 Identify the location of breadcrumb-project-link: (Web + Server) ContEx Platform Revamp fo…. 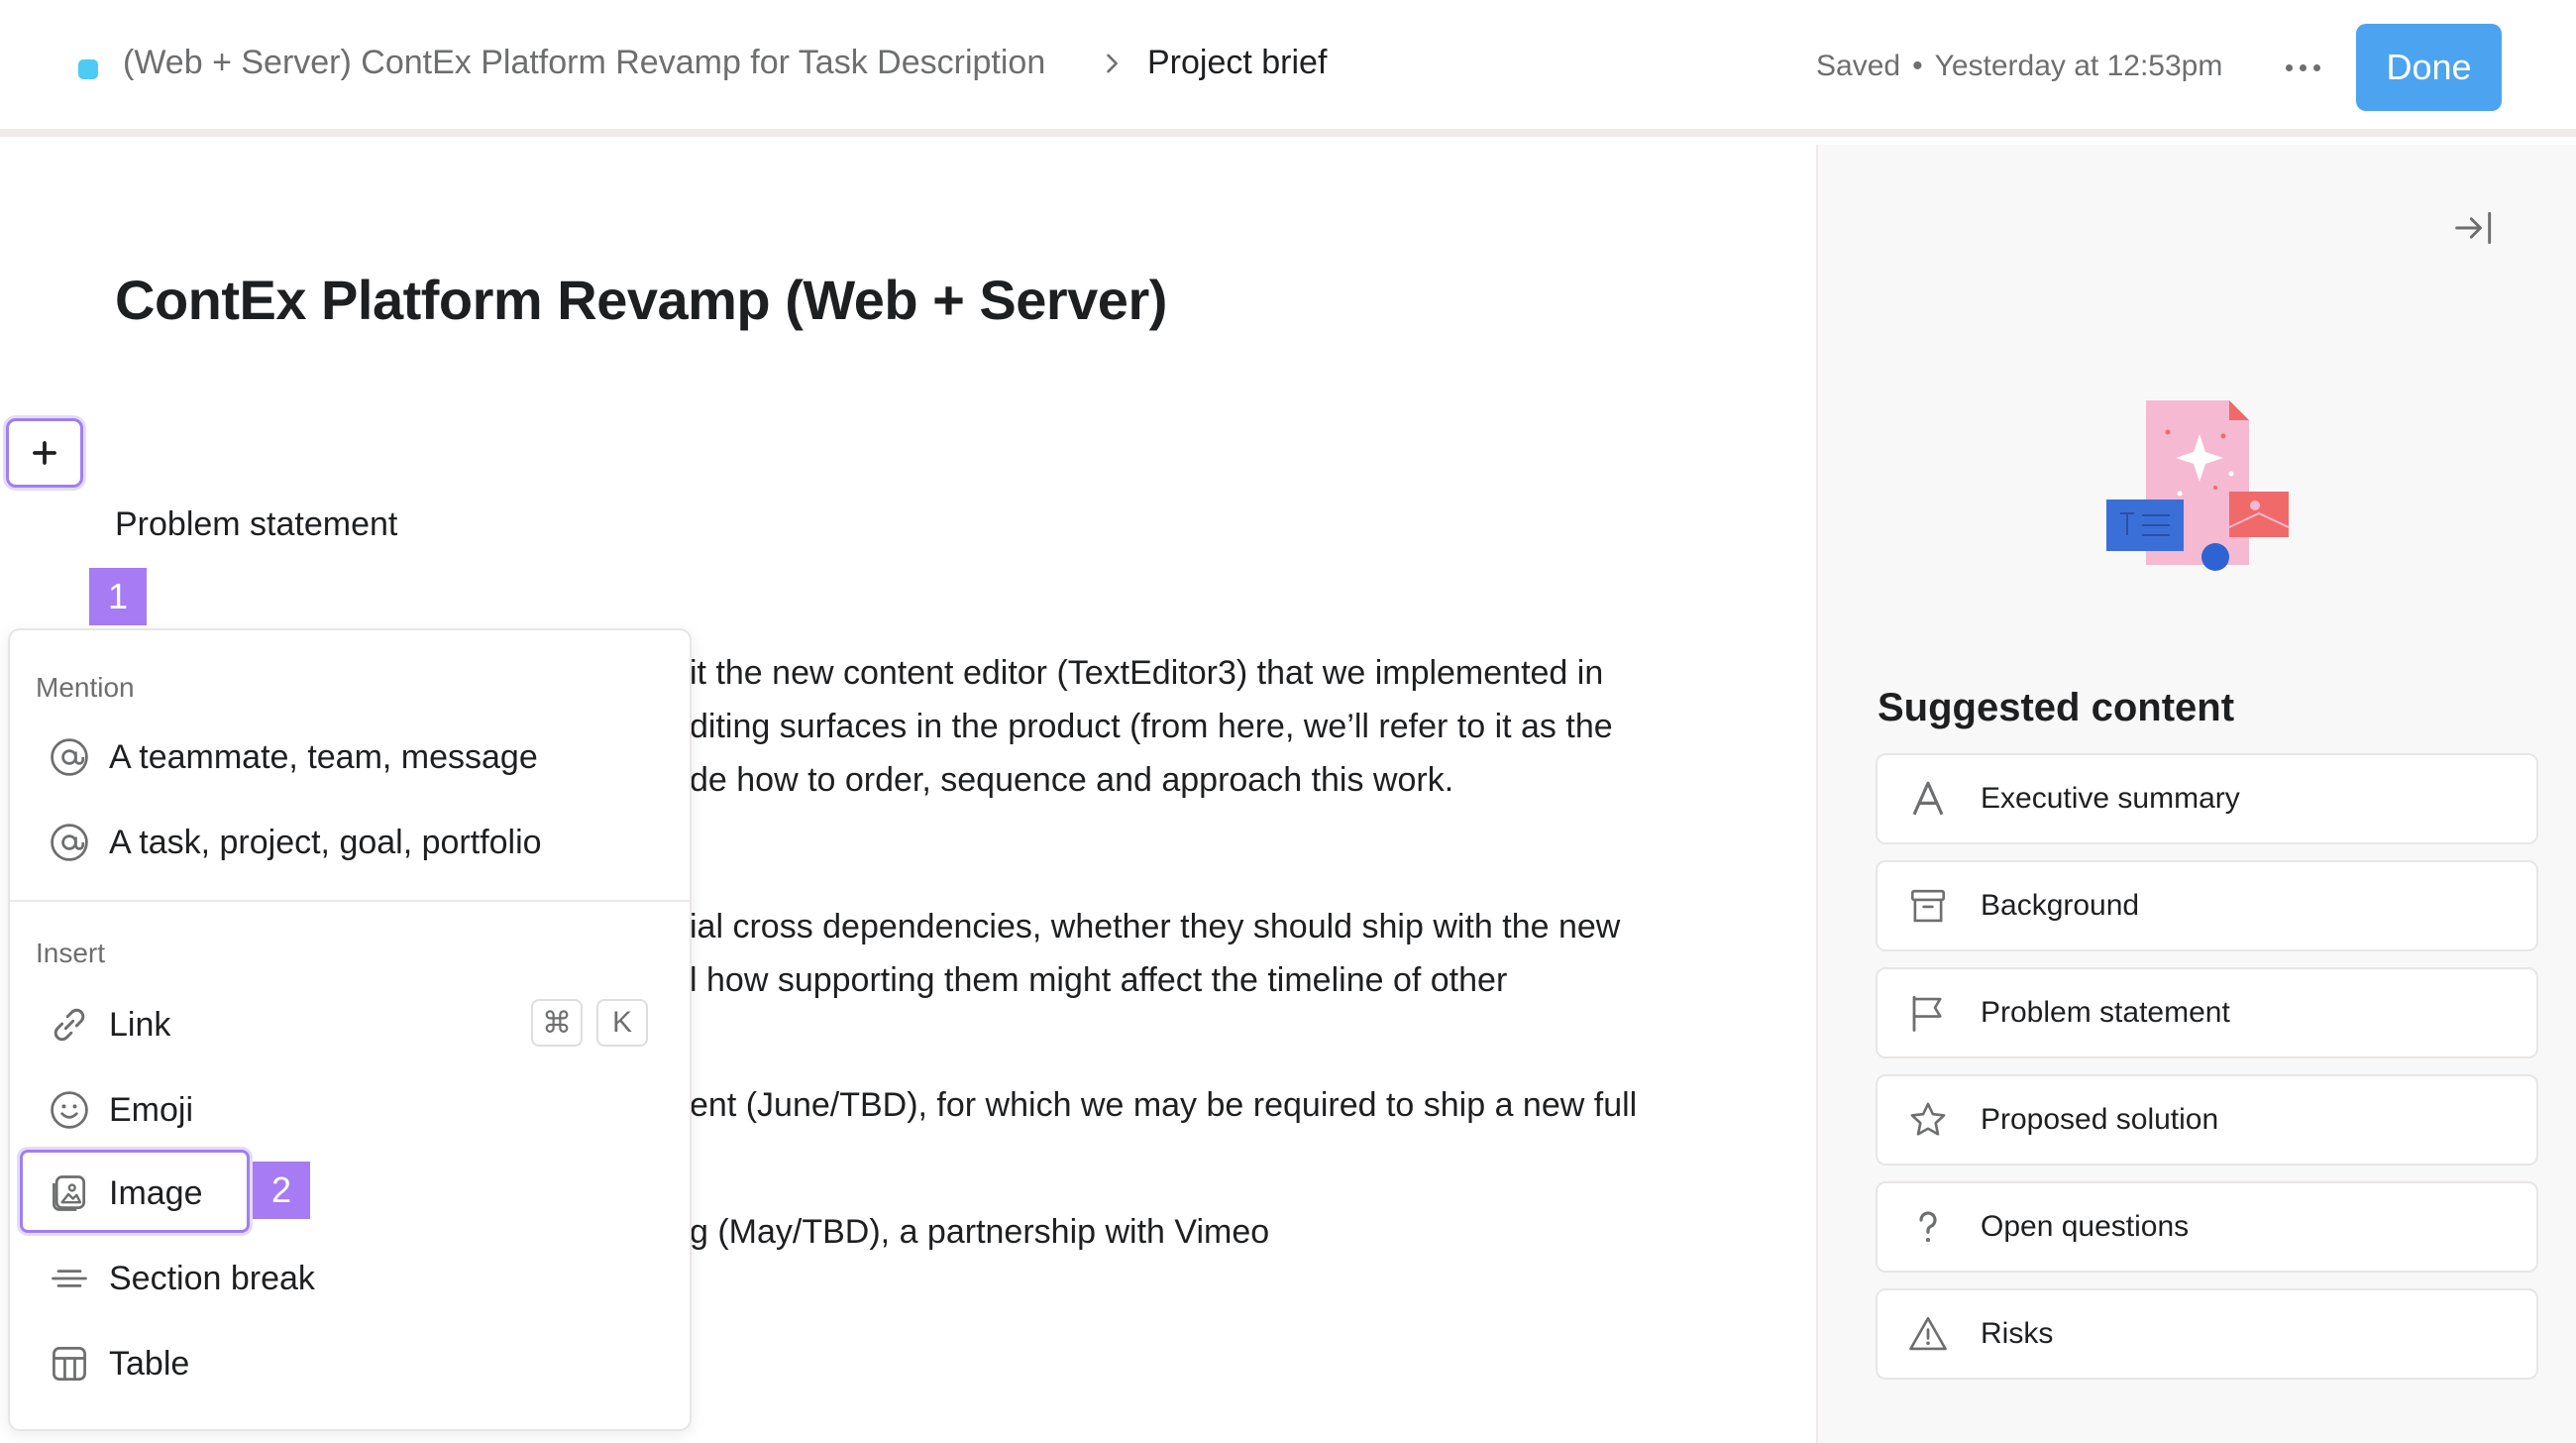
(584, 63).